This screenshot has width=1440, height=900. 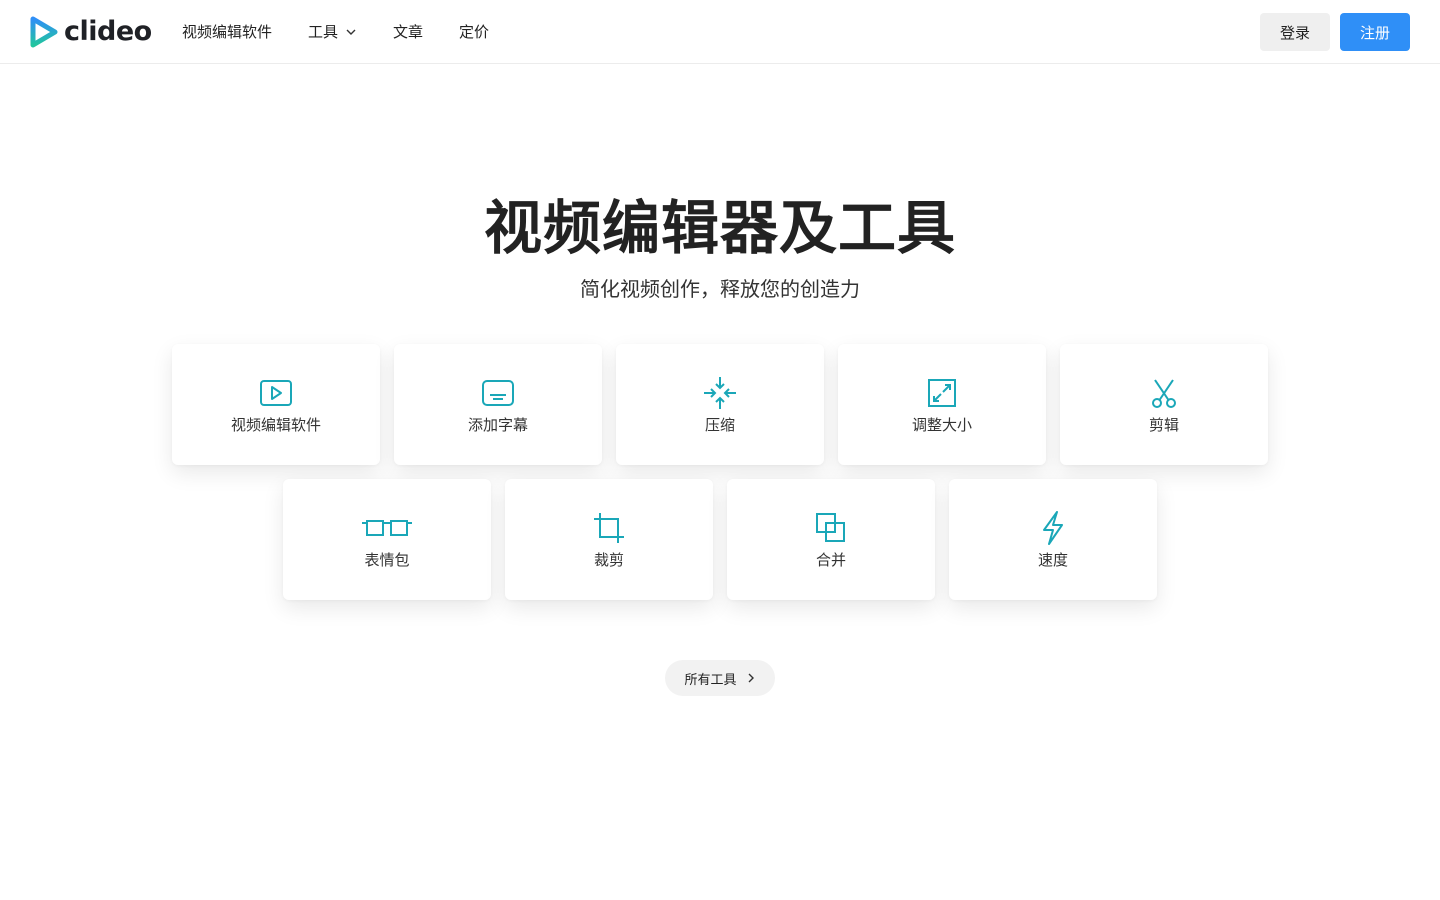 What do you see at coordinates (1163, 425) in the screenshot?
I see `tool-card-label: 剪辑` at bounding box center [1163, 425].